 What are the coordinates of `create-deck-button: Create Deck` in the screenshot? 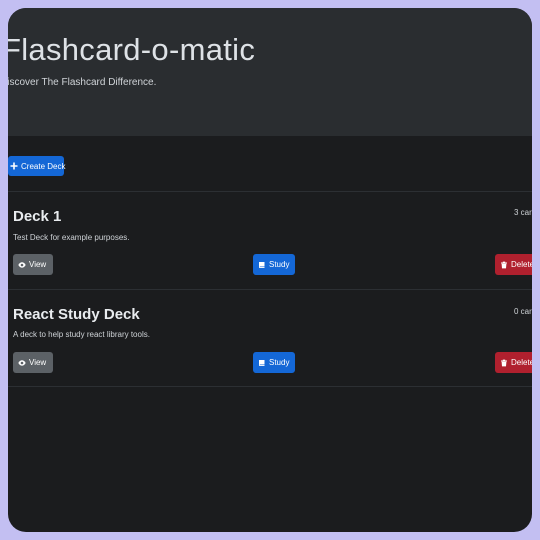 It's located at (37, 166).